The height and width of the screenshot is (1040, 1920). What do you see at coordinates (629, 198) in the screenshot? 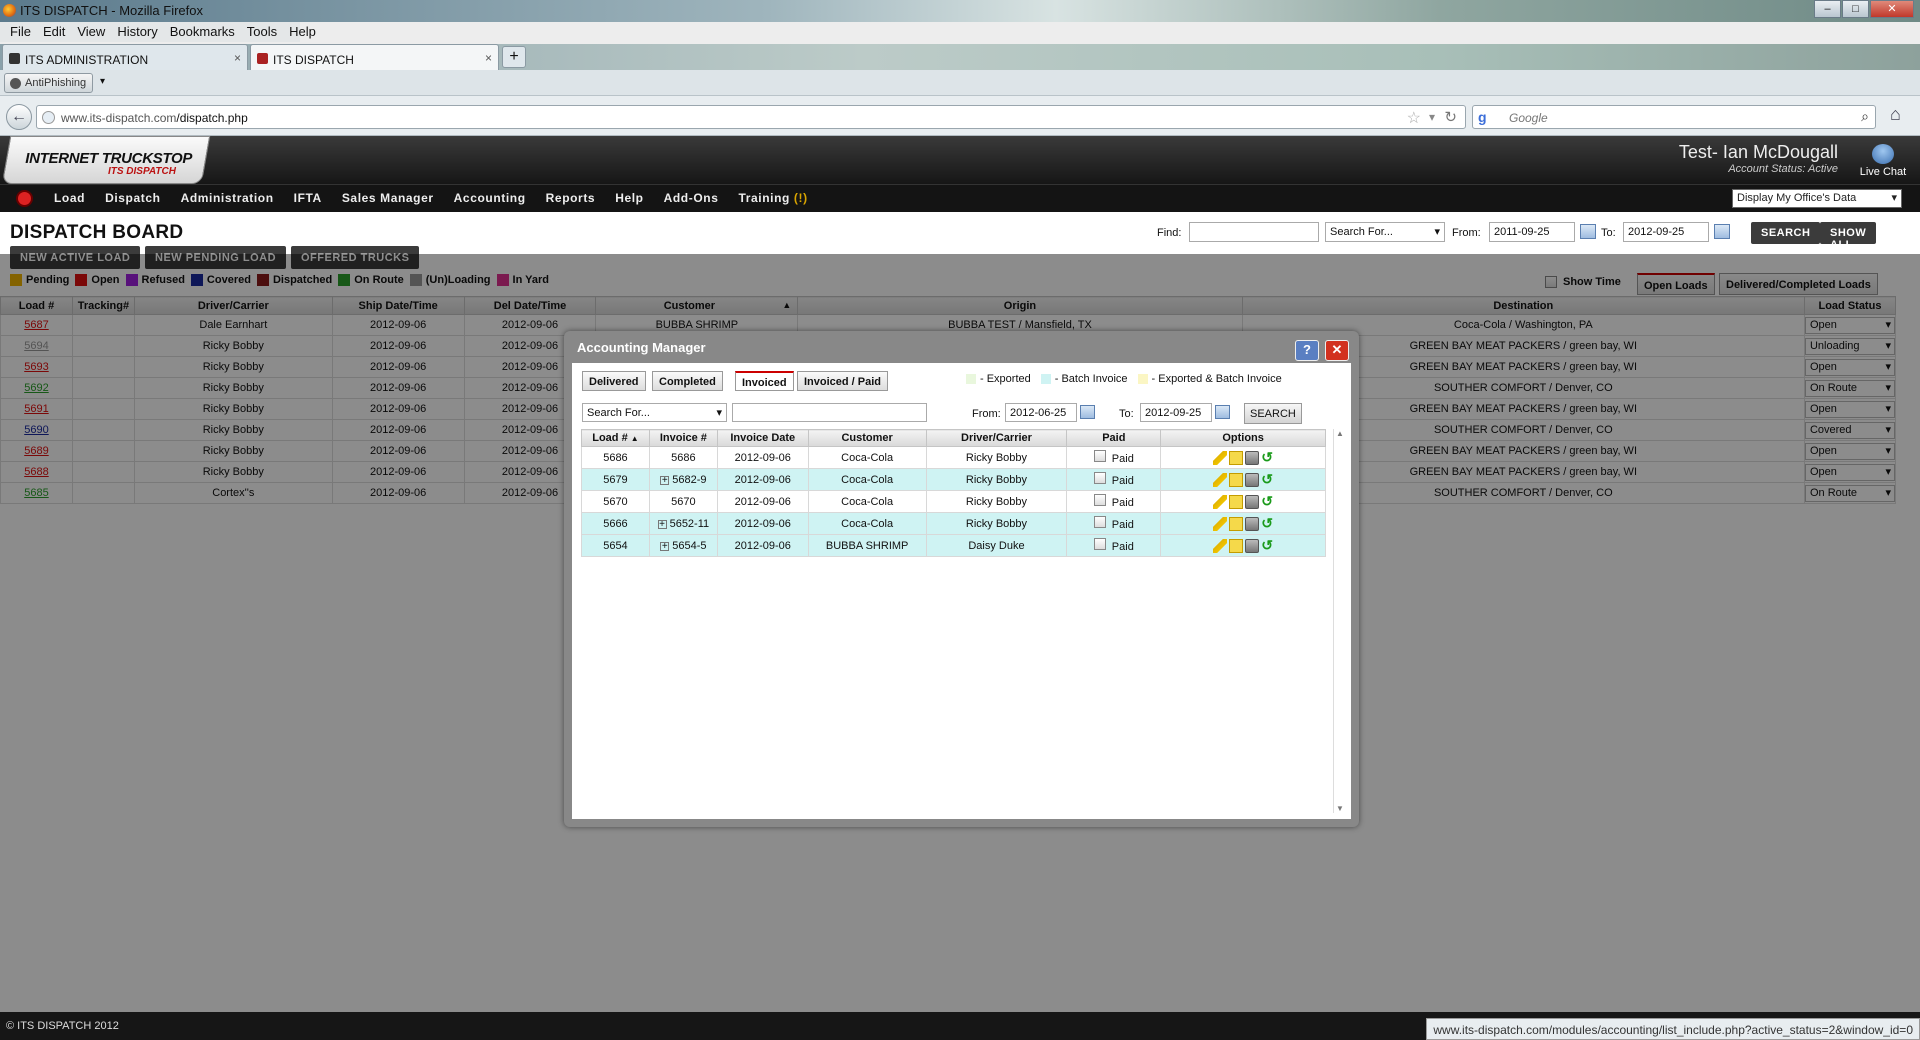
I see `nav-help: Help` at bounding box center [629, 198].